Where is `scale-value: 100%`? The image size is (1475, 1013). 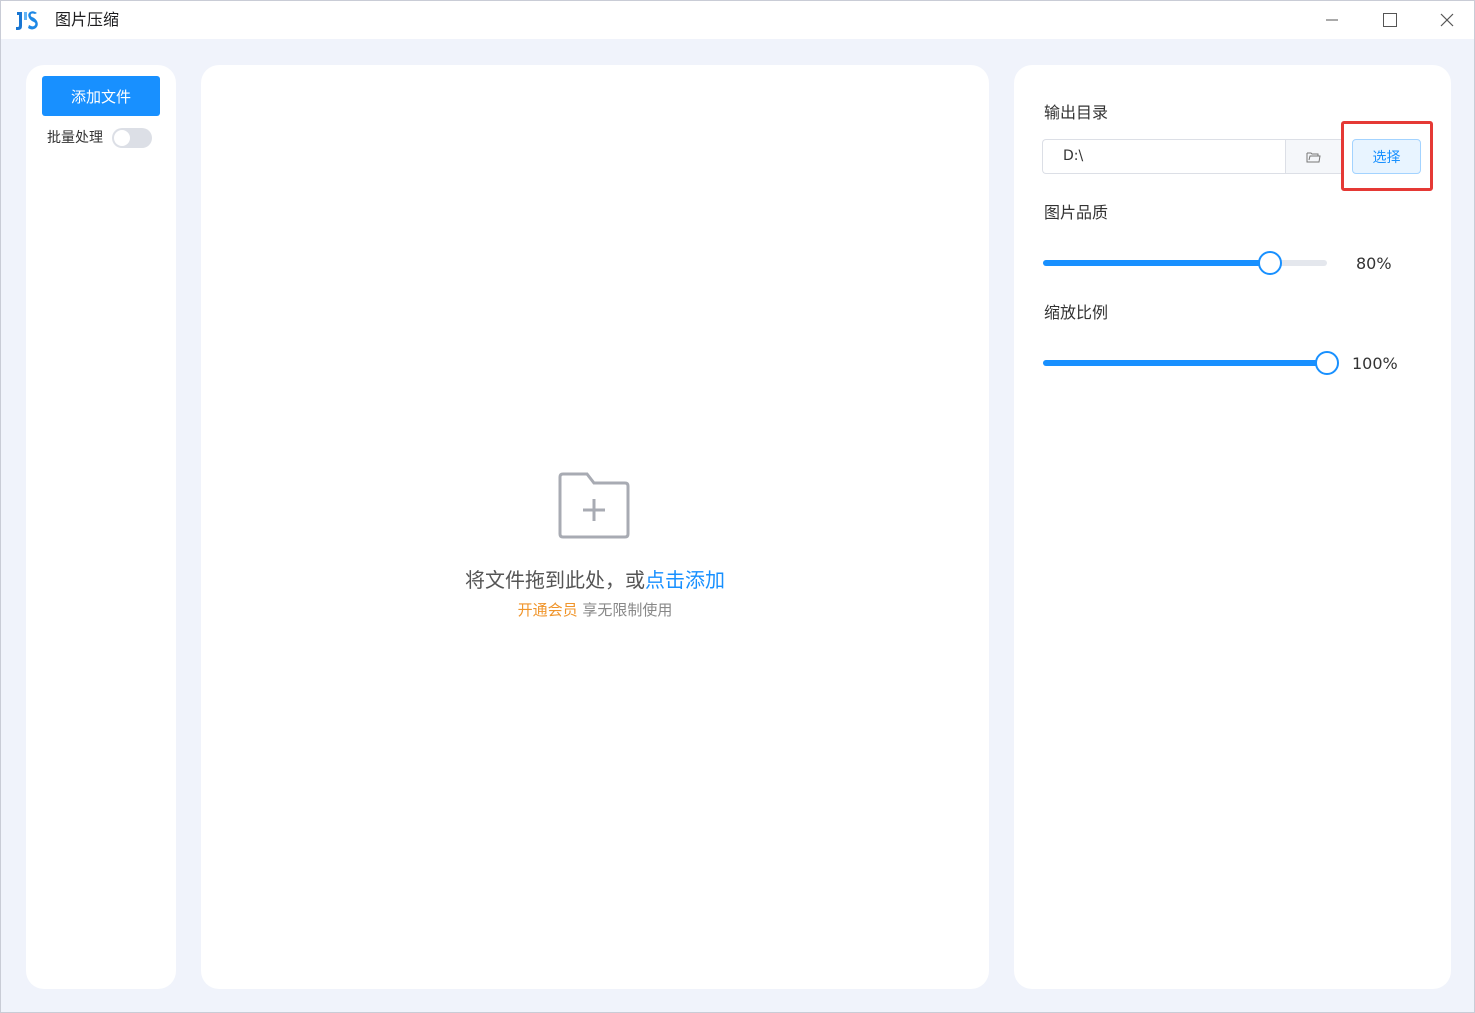 scale-value: 100% is located at coordinates (1375, 363).